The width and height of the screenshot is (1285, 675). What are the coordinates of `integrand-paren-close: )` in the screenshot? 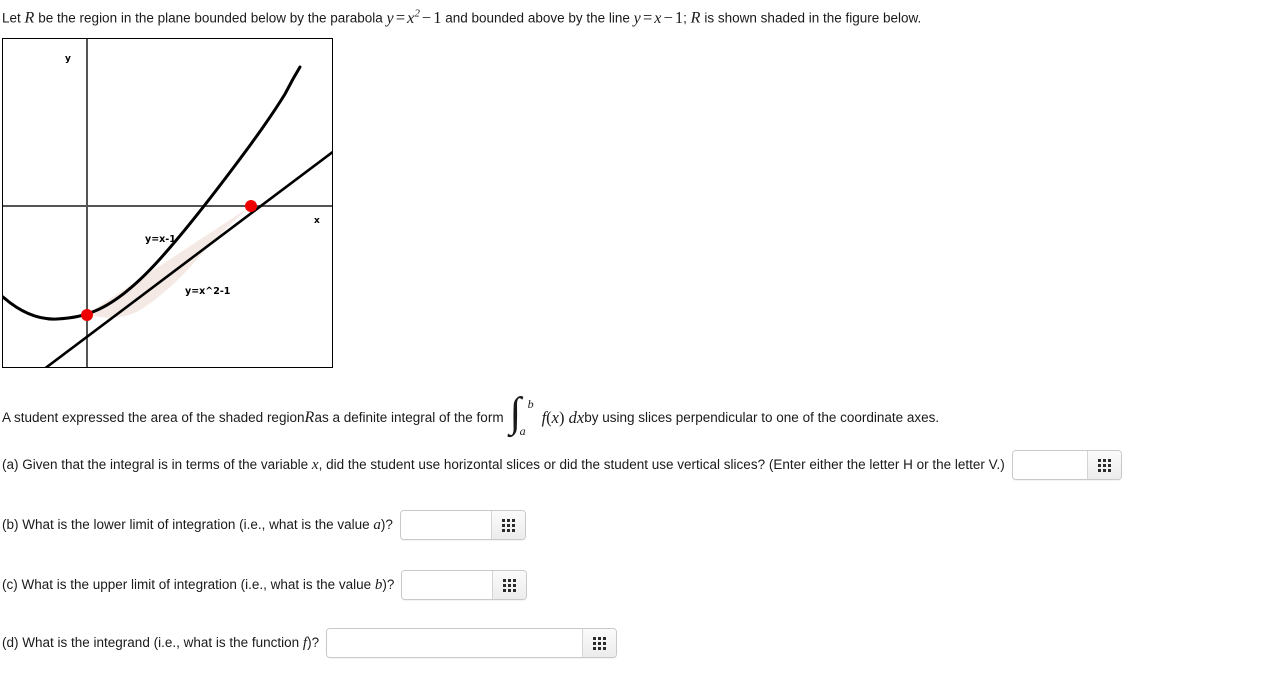 It's located at (561, 417).